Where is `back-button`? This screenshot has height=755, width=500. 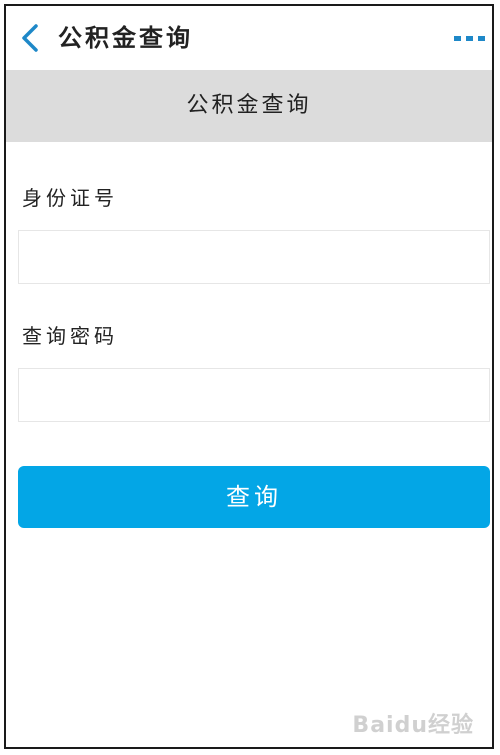
back-button is located at coordinates (30, 38).